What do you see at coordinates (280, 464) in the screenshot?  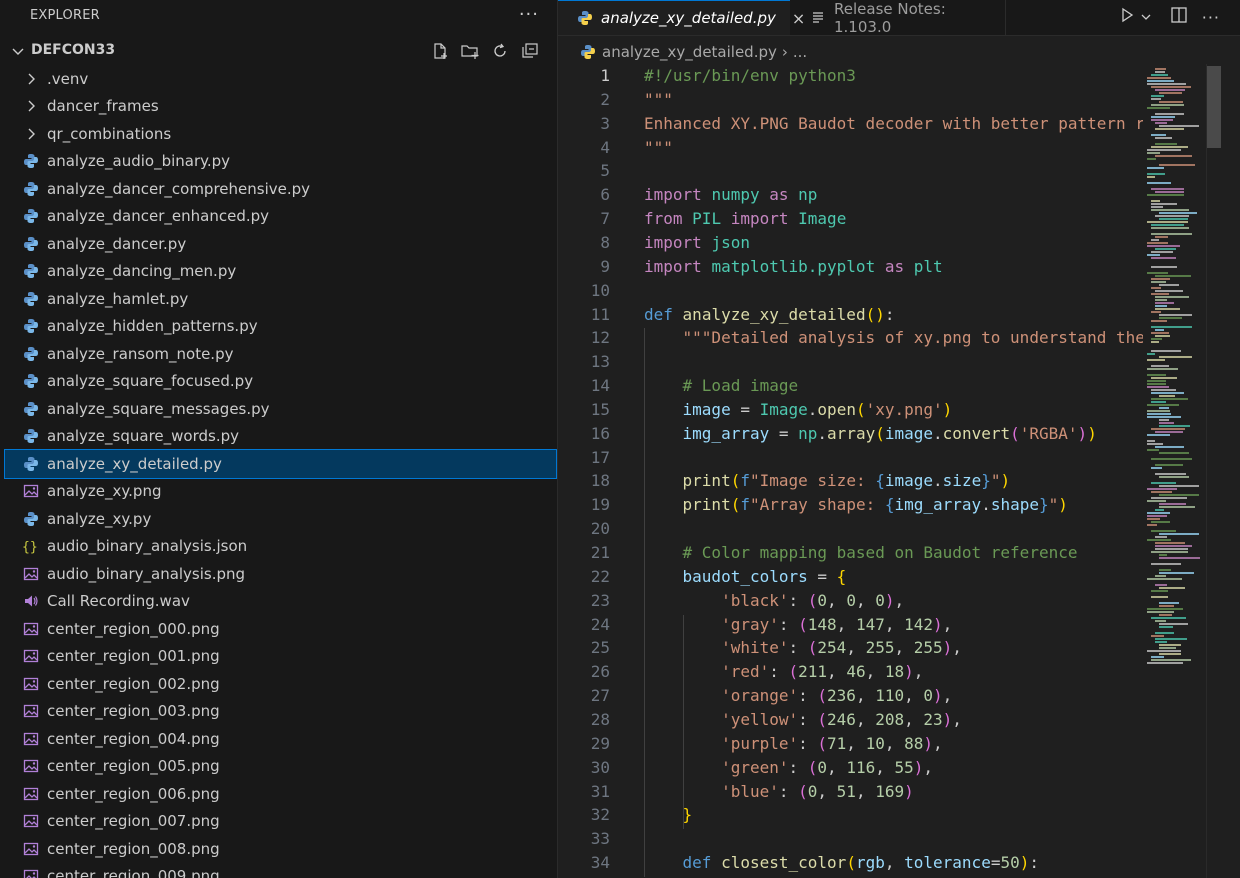 I see `tree-file: analyze_xy_detailed.py` at bounding box center [280, 464].